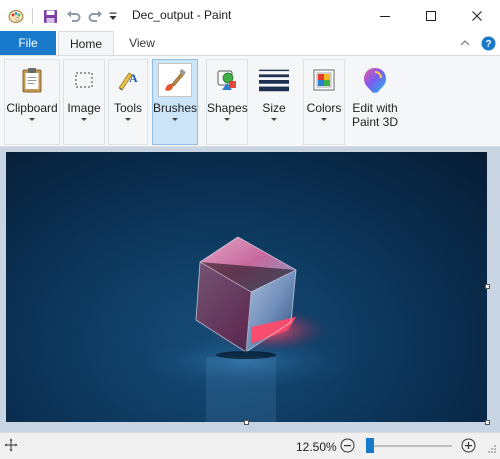 The image size is (500, 459). I want to click on clipboard-label: Clipboard, so click(32, 108).